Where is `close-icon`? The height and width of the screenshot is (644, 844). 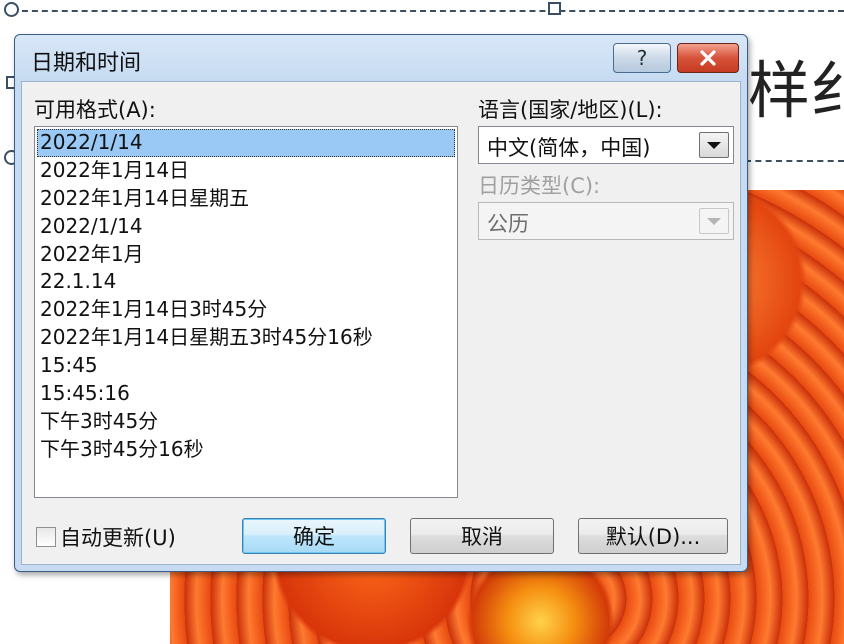 close-icon is located at coordinates (708, 58).